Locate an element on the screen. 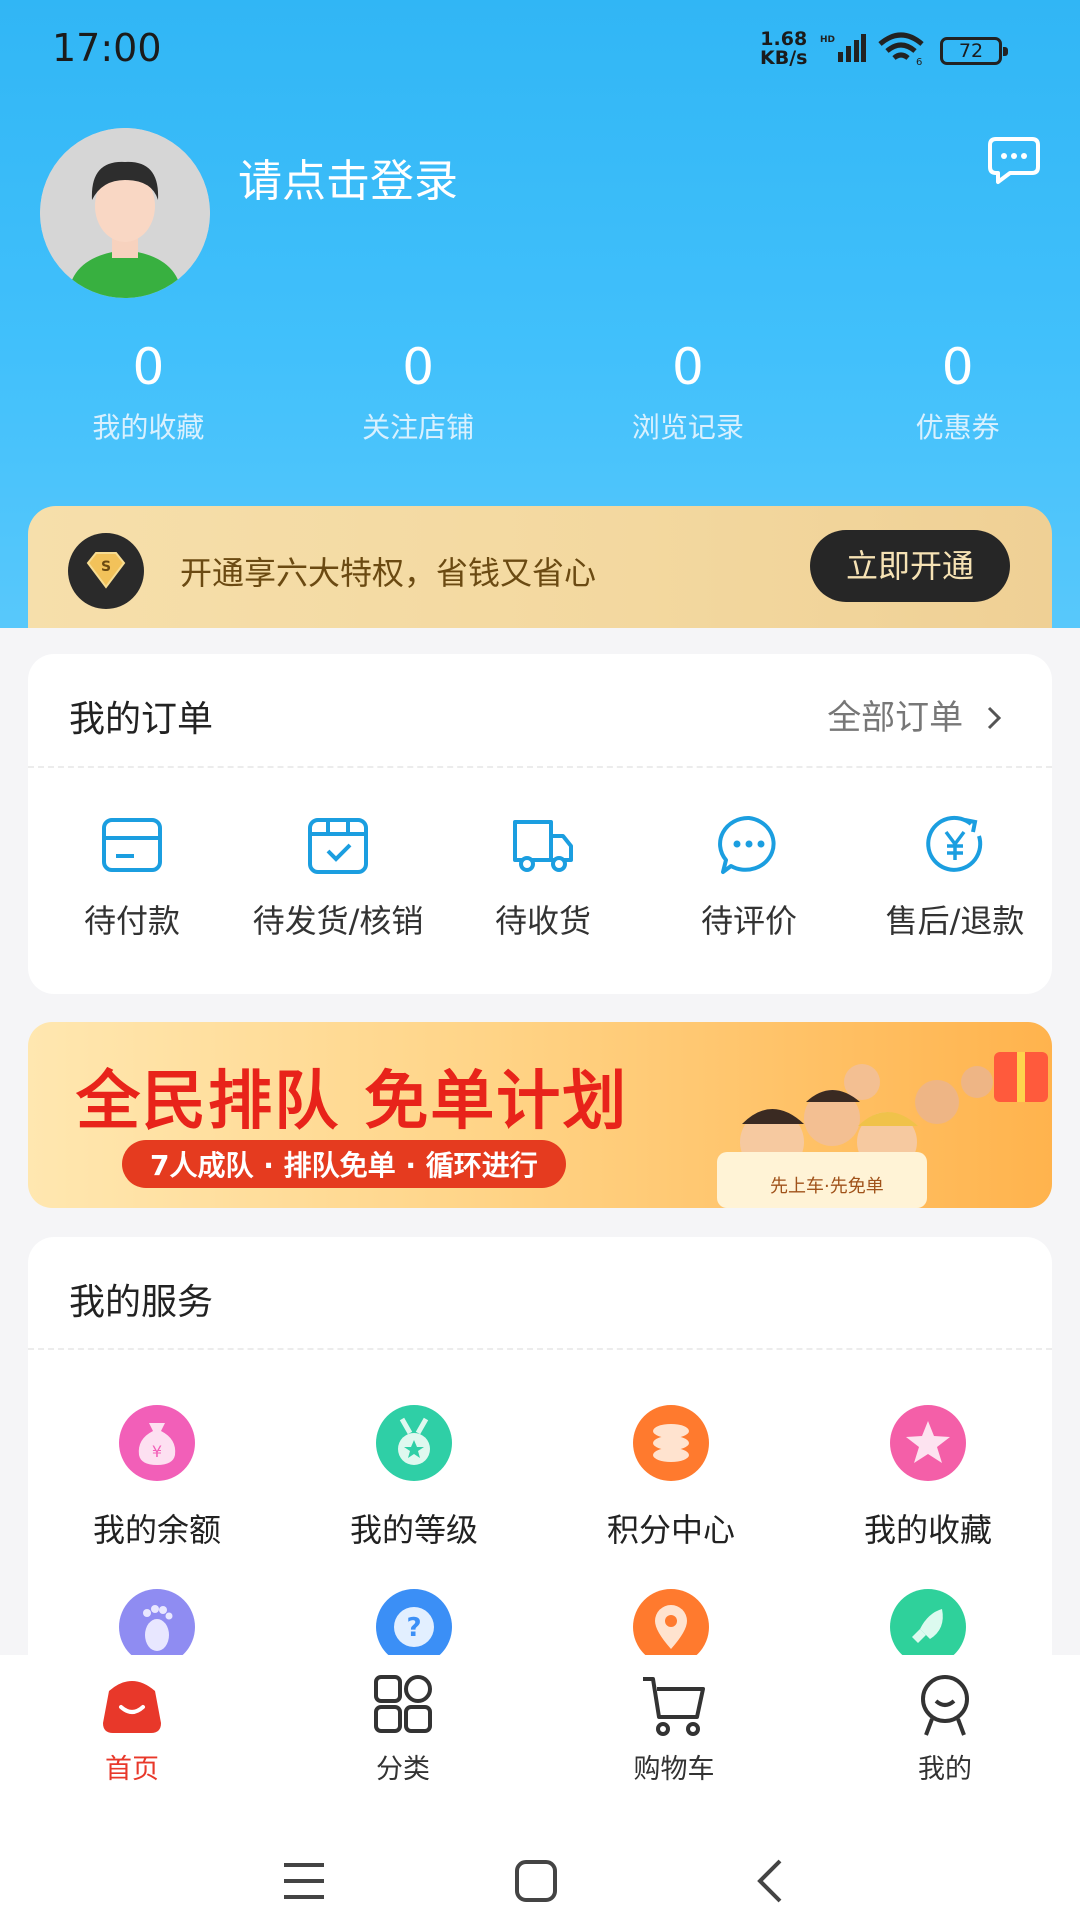 Image resolution: width=1080 pixels, height=1920 pixels. services-divider is located at coordinates (540, 1349).